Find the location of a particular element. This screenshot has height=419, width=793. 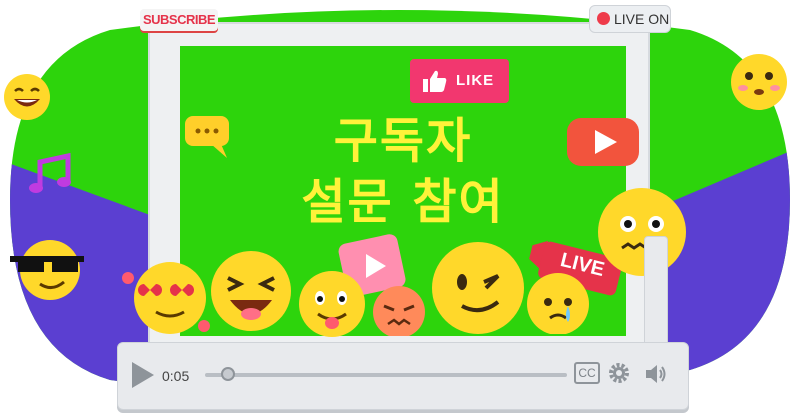

captions-label: CC is located at coordinates (587, 373).